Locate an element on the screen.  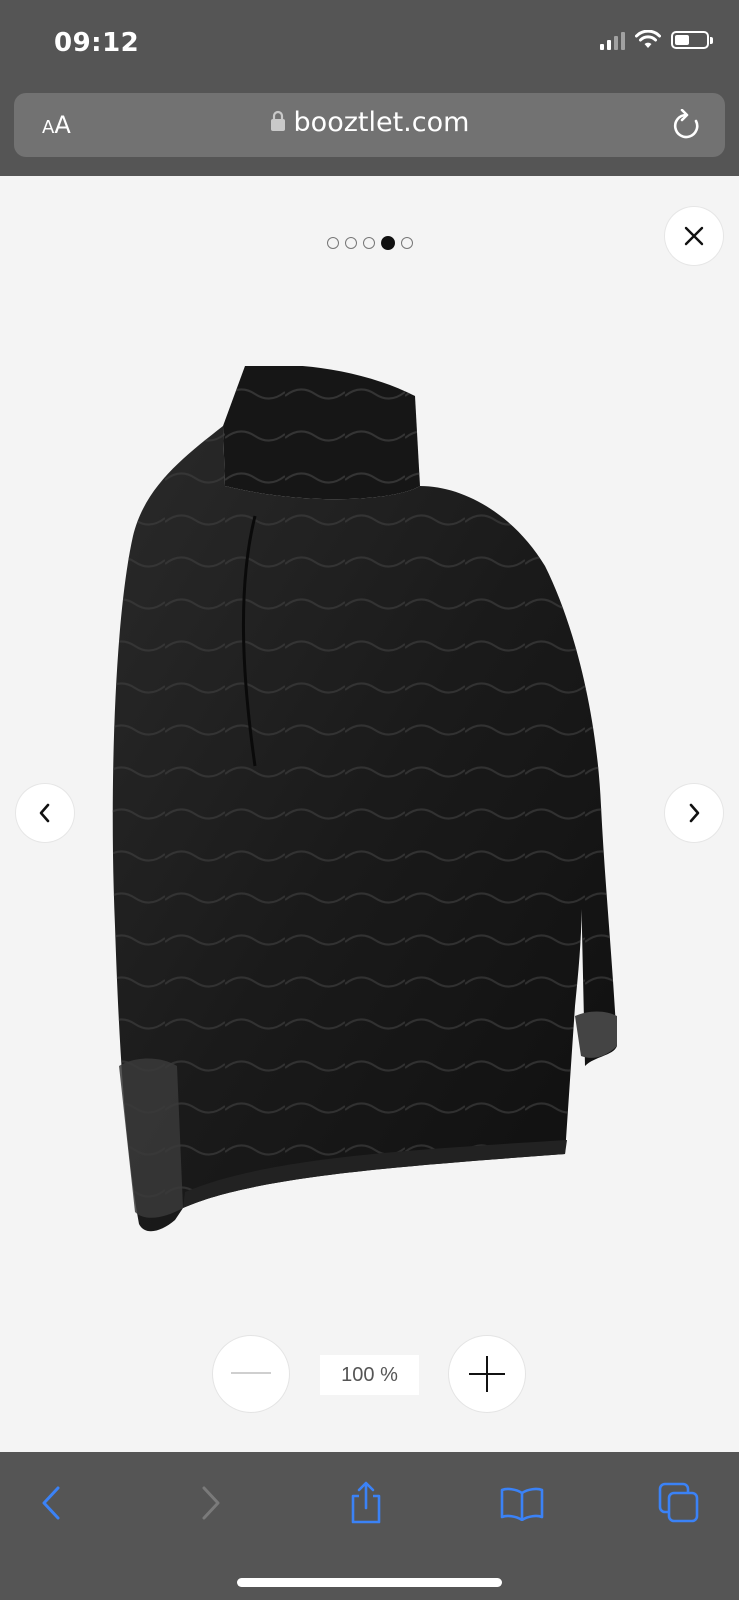
close-icon is located at coordinates (694, 236).